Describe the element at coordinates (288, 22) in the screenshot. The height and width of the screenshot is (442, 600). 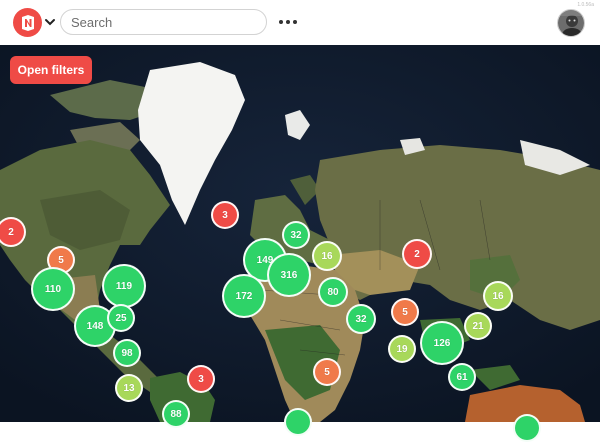
I see `more-options-icon` at that location.